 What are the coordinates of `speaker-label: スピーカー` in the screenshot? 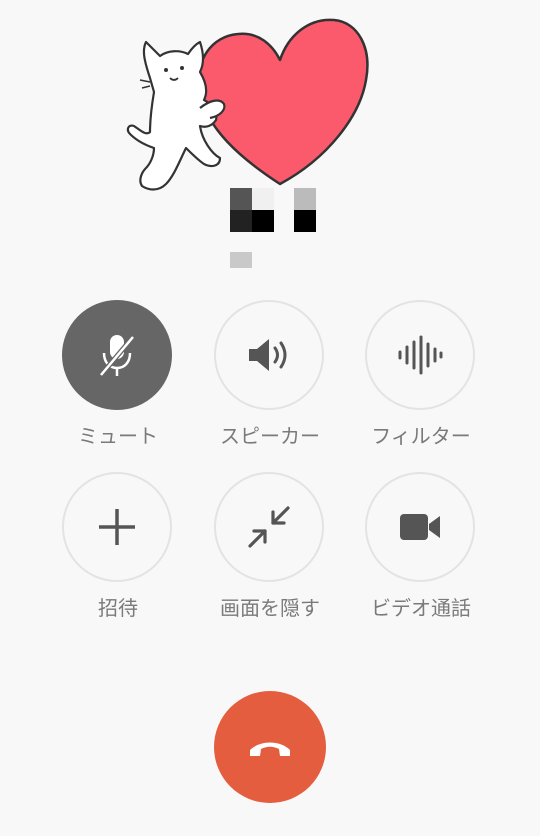 It's located at (270, 436).